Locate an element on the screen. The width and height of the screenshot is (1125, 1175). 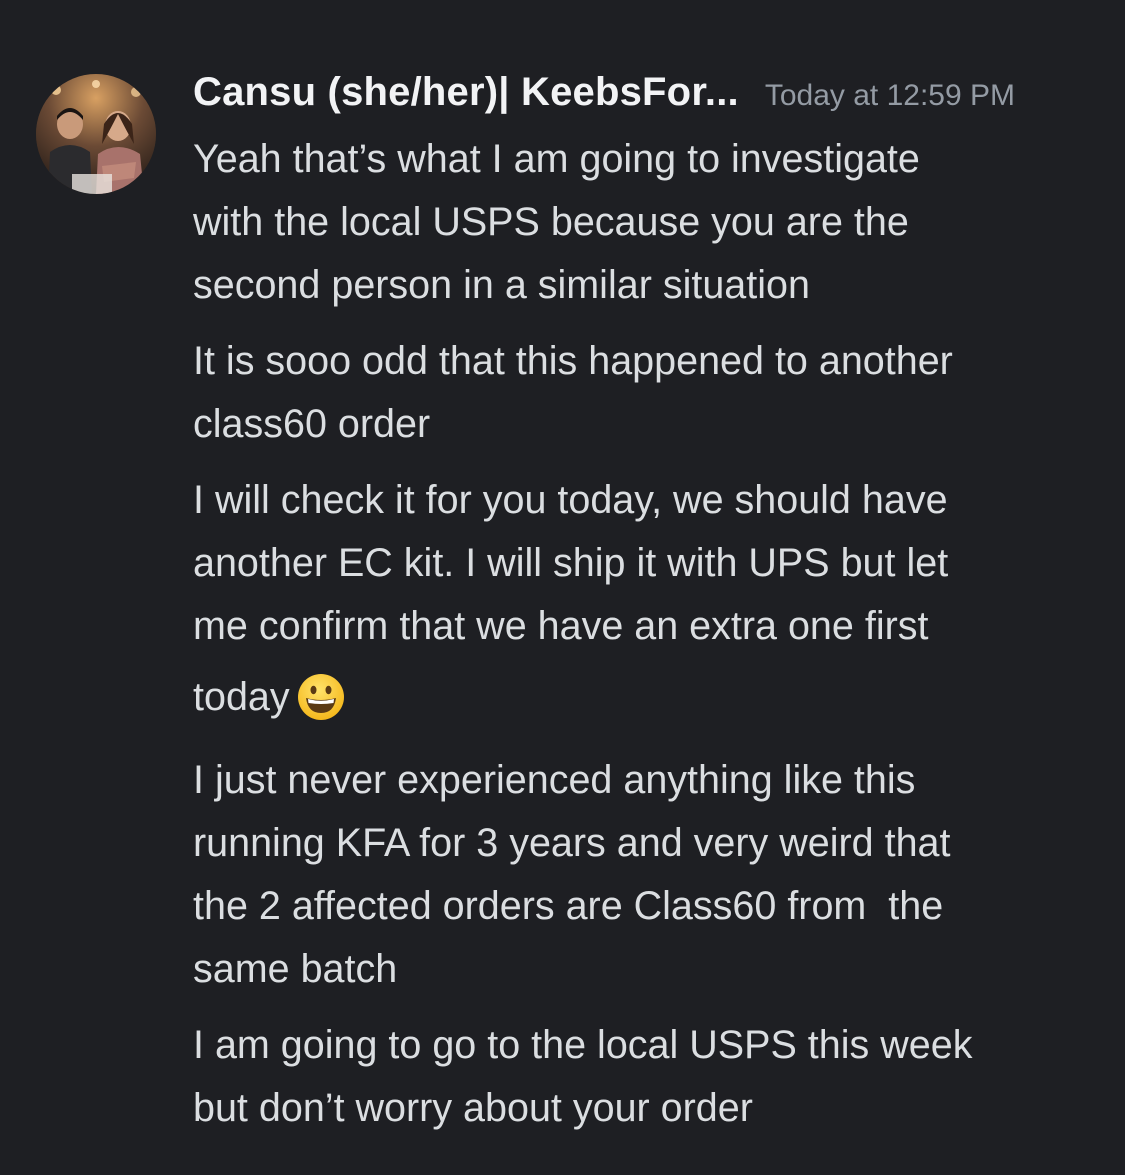
message-timestamp: Today at 12:59 PM is located at coordinates (890, 96).